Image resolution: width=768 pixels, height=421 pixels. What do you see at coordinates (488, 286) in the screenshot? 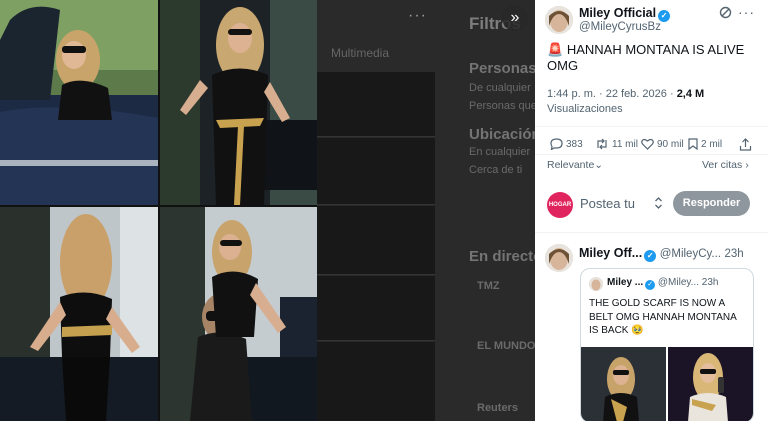
I see `news-source: TMZ` at bounding box center [488, 286].